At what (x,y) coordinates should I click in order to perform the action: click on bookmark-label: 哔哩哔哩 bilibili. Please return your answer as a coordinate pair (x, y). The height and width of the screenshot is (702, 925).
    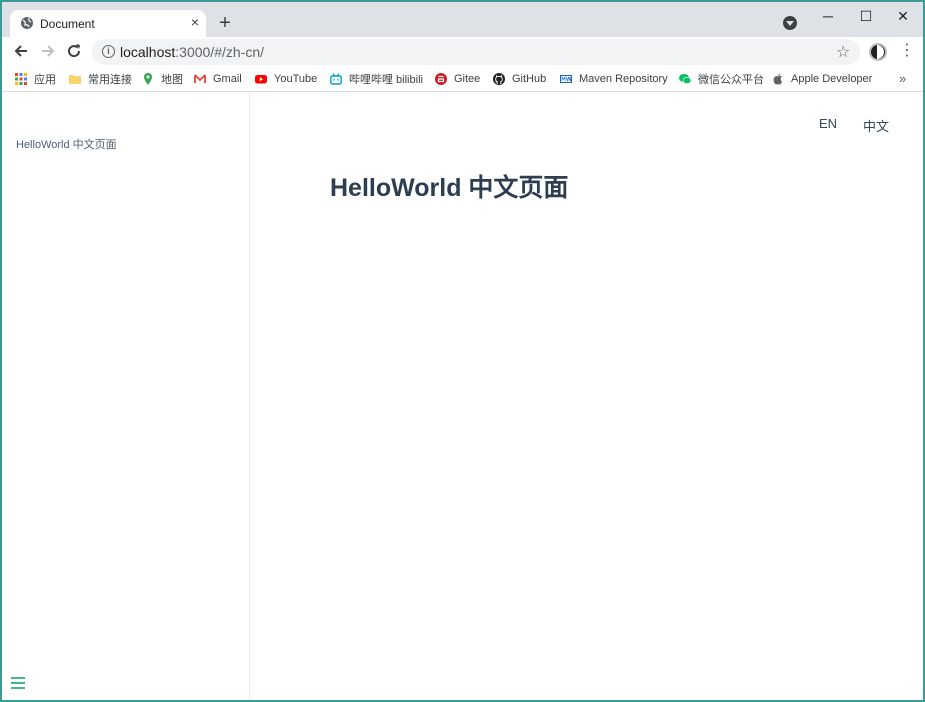
    Looking at the image, I should click on (386, 80).